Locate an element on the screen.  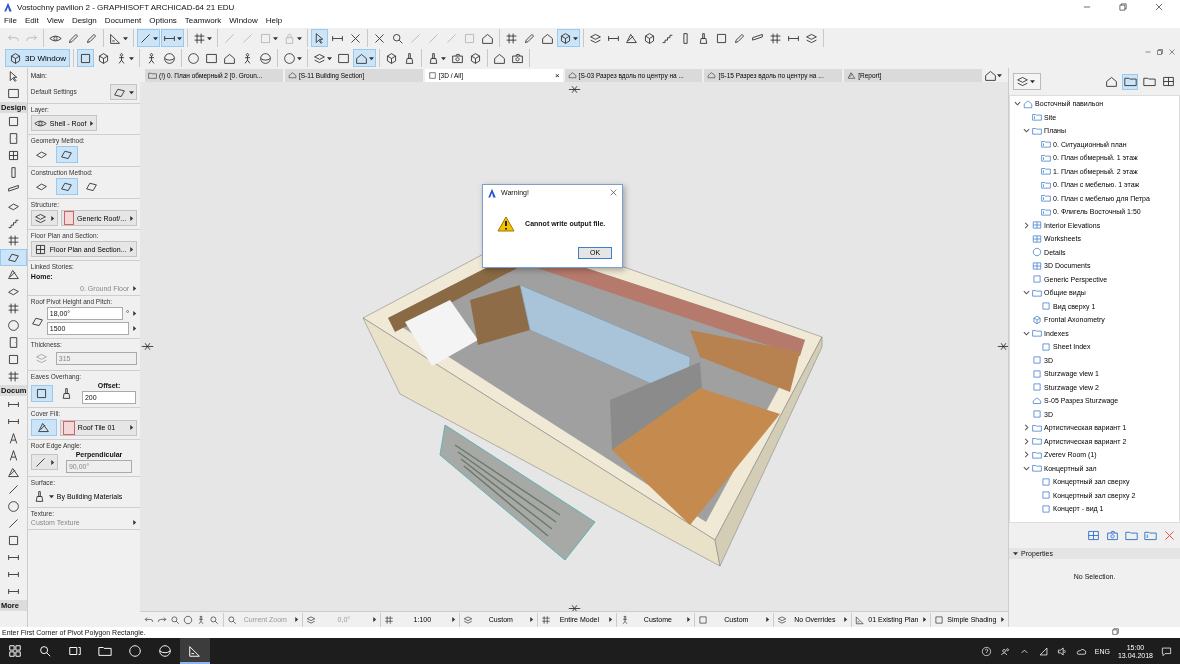
unit-label: ° is located at coordinates (127, 313).